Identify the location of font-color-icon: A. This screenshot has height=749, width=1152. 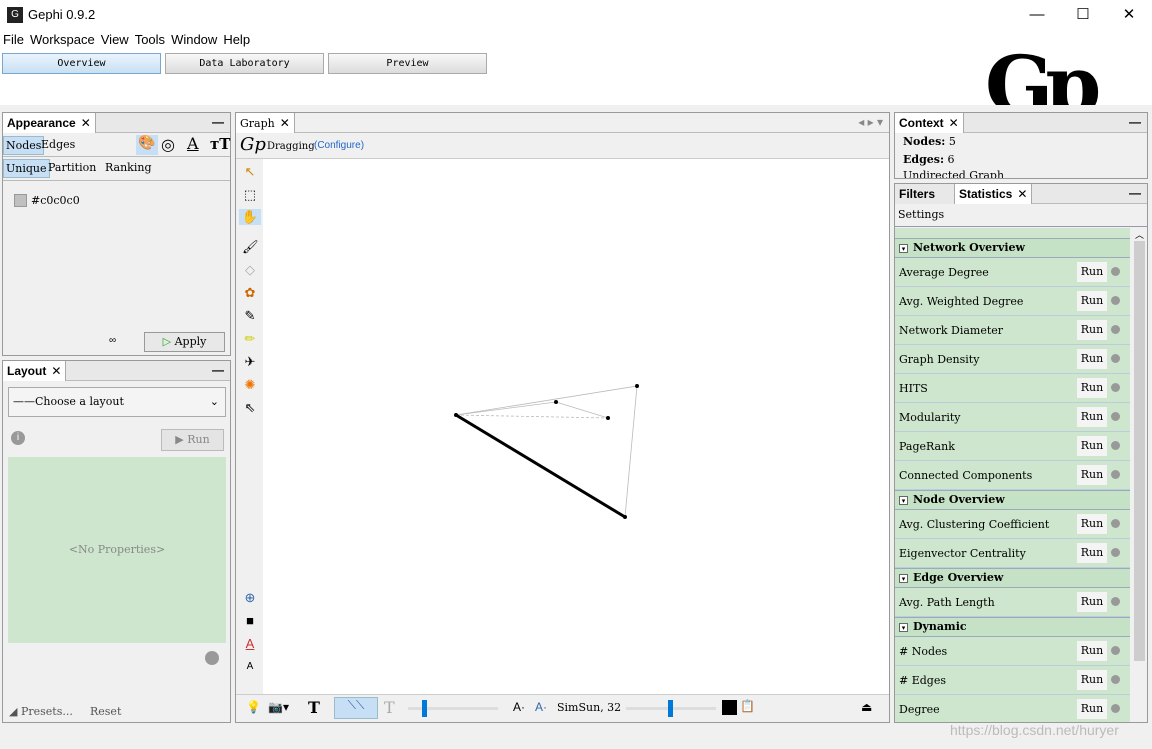
(250, 644).